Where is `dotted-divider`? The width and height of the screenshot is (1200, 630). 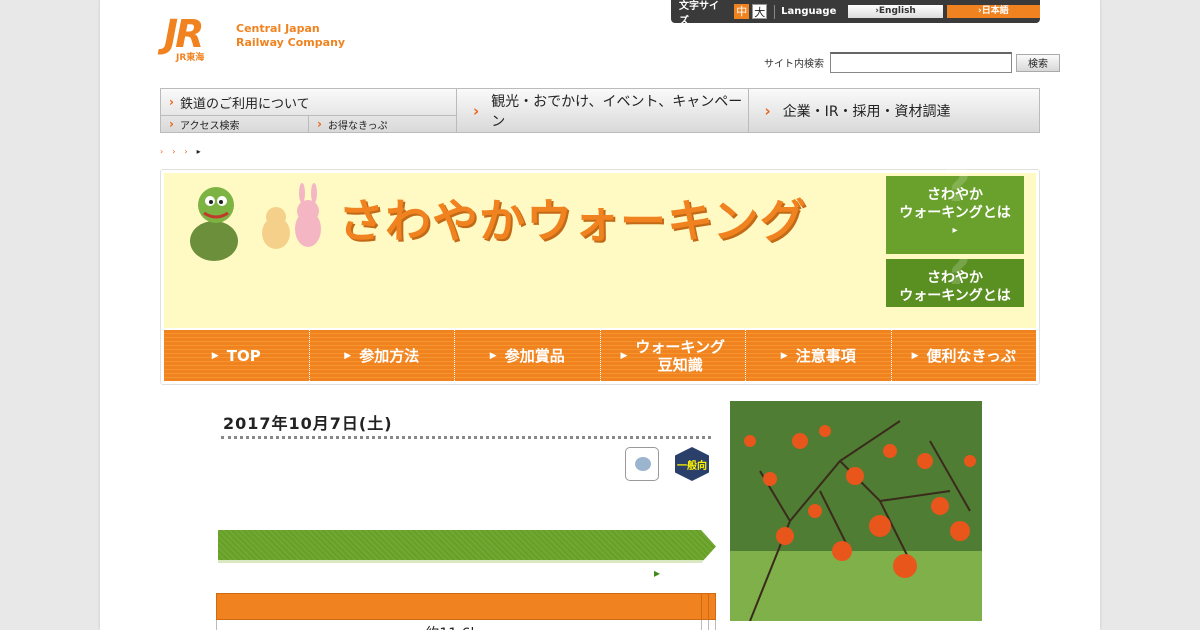 dotted-divider is located at coordinates (466, 437).